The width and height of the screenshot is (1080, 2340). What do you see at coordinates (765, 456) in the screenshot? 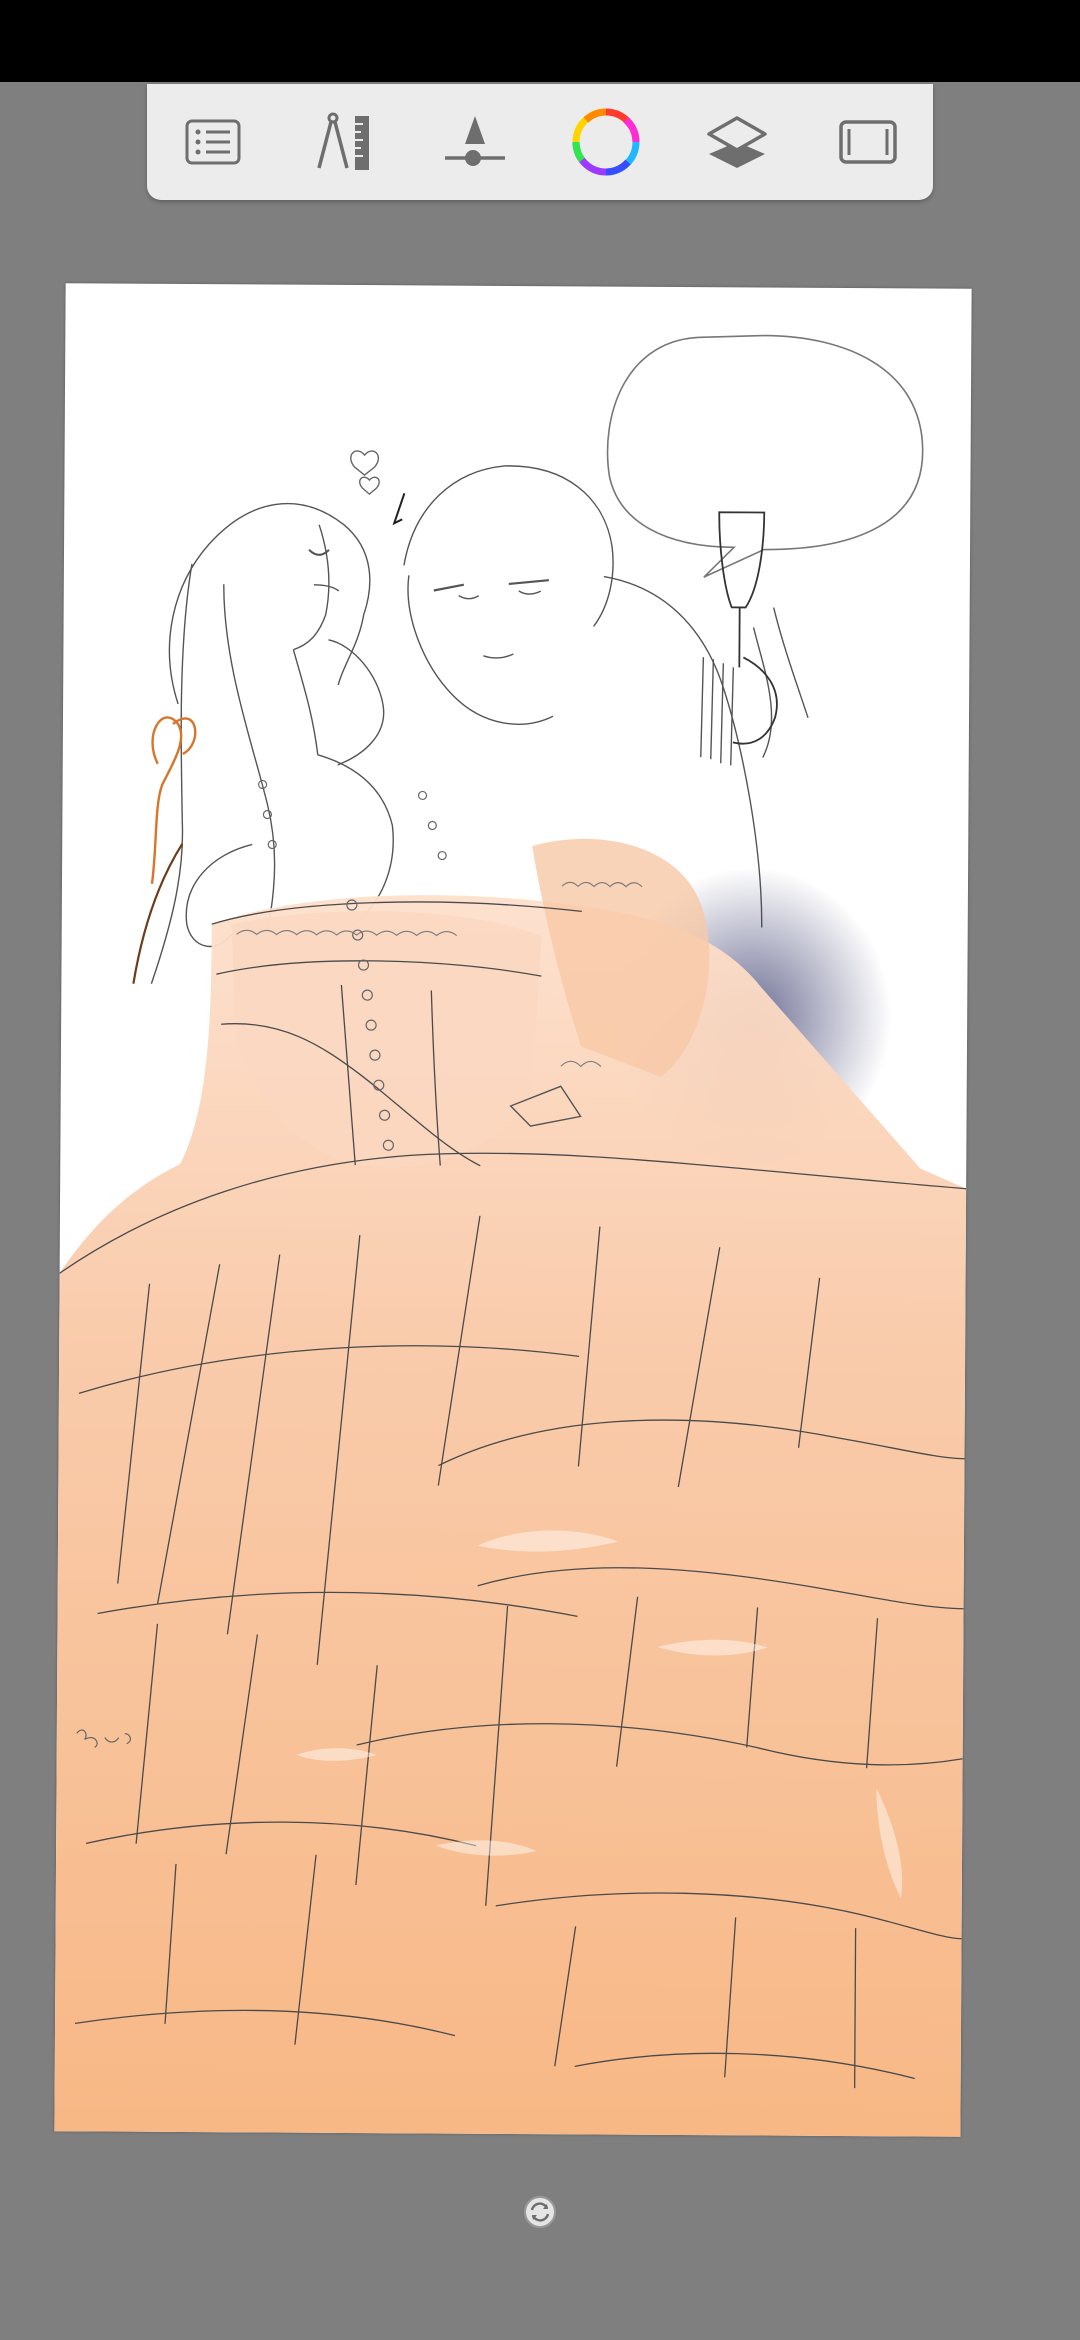
I see `speech-bubble` at bounding box center [765, 456].